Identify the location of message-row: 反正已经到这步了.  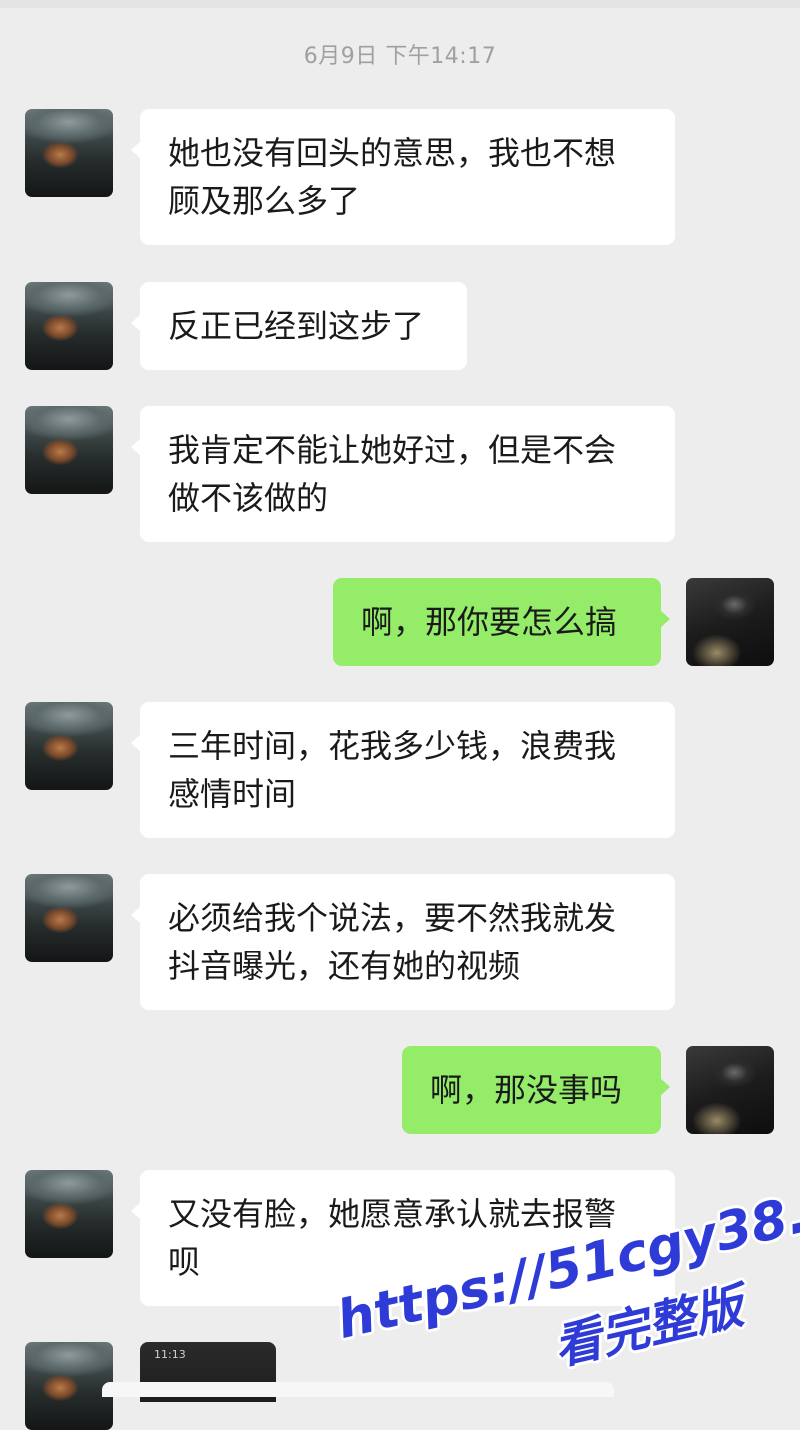
(400, 326).